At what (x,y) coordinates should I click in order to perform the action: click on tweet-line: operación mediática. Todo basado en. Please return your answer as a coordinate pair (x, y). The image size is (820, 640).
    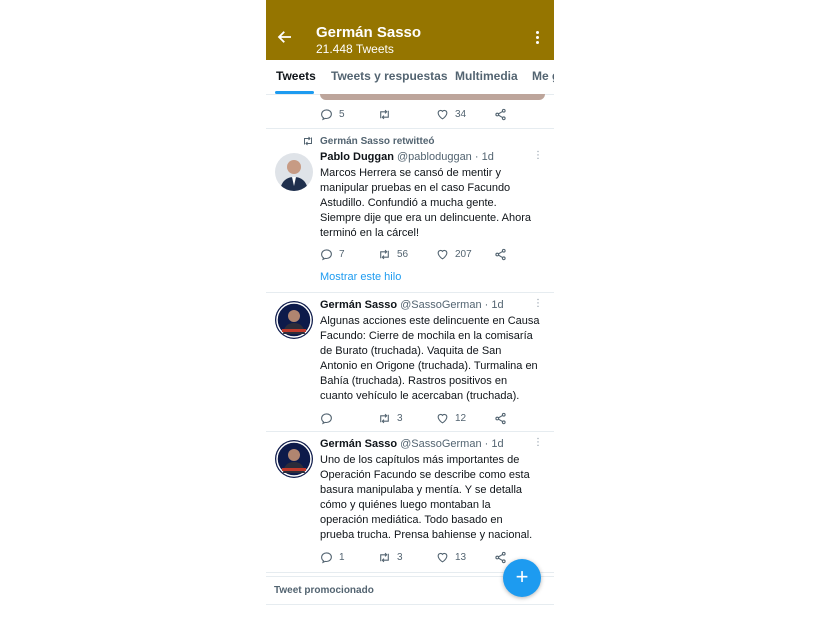
    Looking at the image, I should click on (411, 520).